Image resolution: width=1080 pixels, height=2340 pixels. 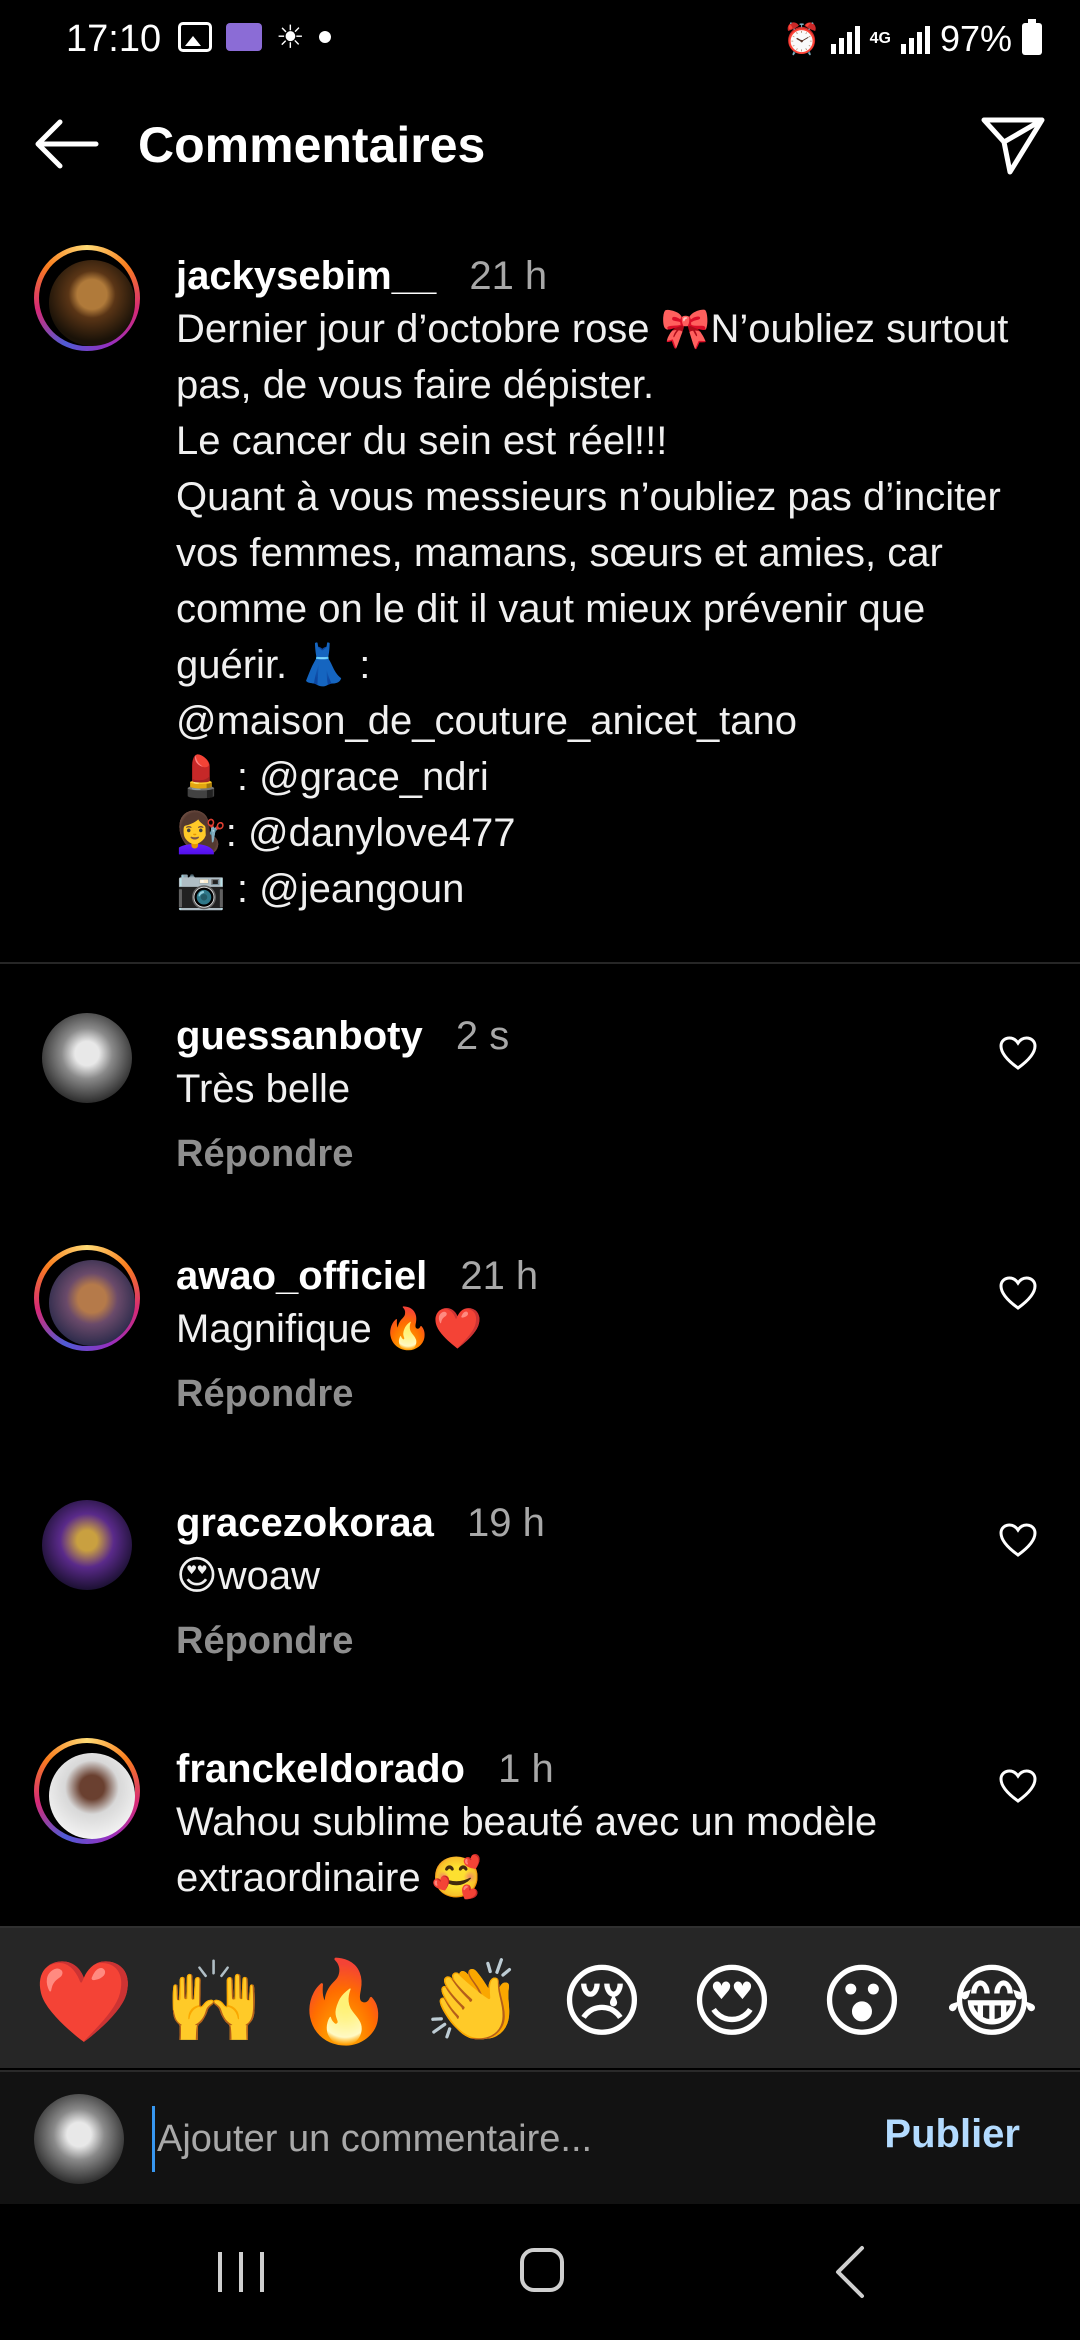 I want to click on page-title: Commentaires, so click(x=312, y=145).